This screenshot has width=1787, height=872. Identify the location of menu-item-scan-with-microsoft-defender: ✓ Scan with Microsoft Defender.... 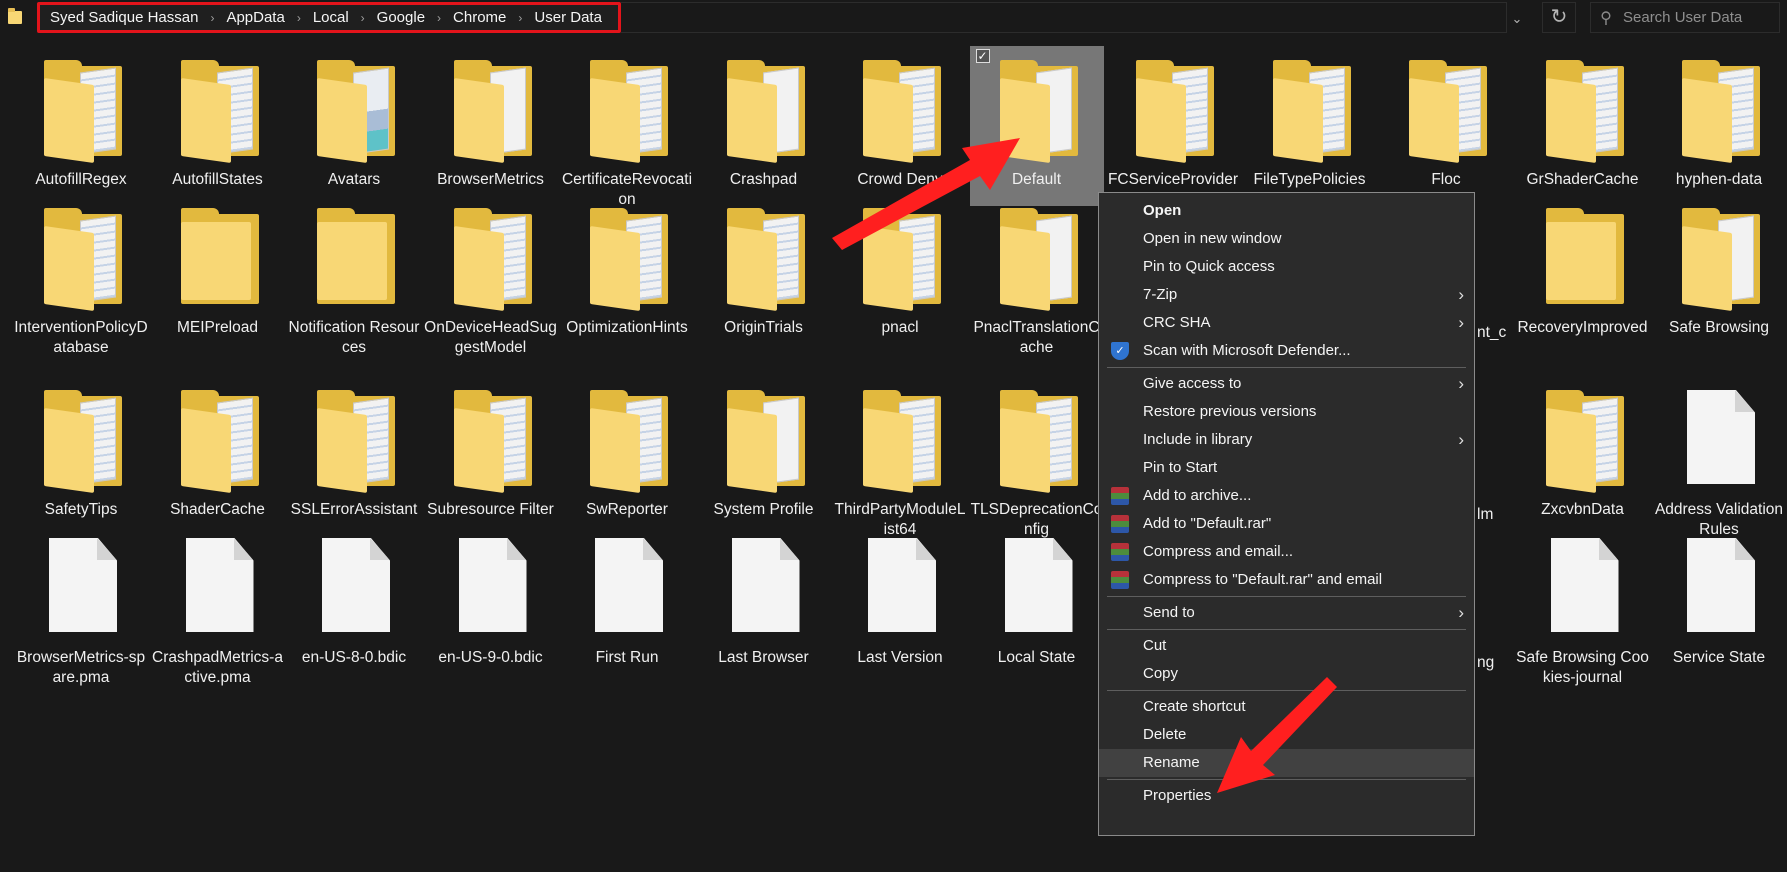
(1286, 351).